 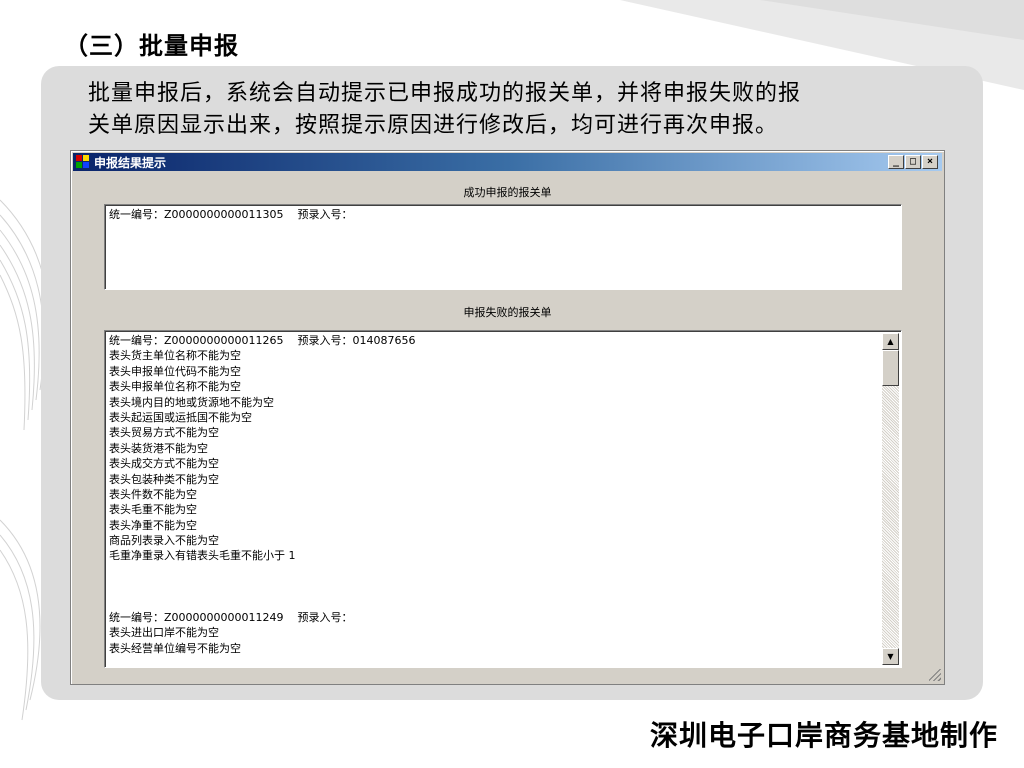 What do you see at coordinates (930, 162) in the screenshot?
I see `close-button: ×` at bounding box center [930, 162].